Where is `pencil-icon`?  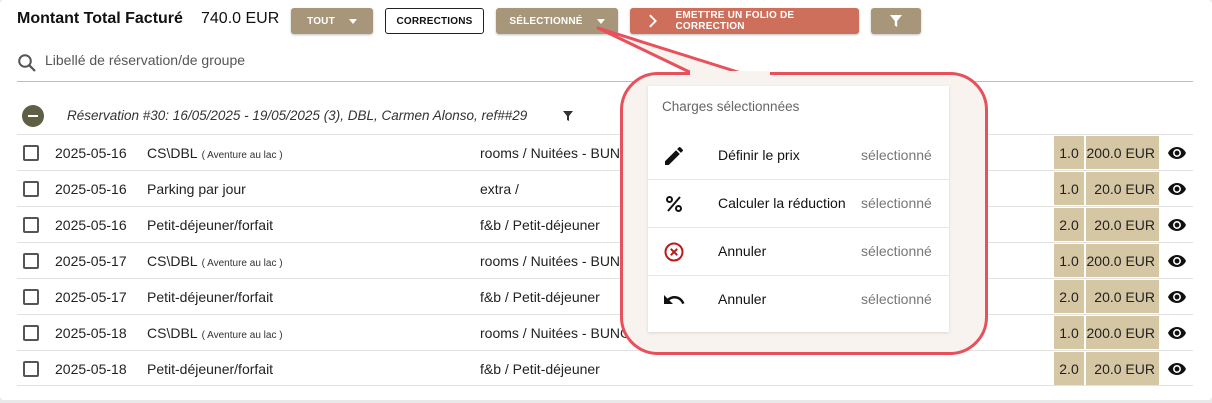 pencil-icon is located at coordinates (674, 155).